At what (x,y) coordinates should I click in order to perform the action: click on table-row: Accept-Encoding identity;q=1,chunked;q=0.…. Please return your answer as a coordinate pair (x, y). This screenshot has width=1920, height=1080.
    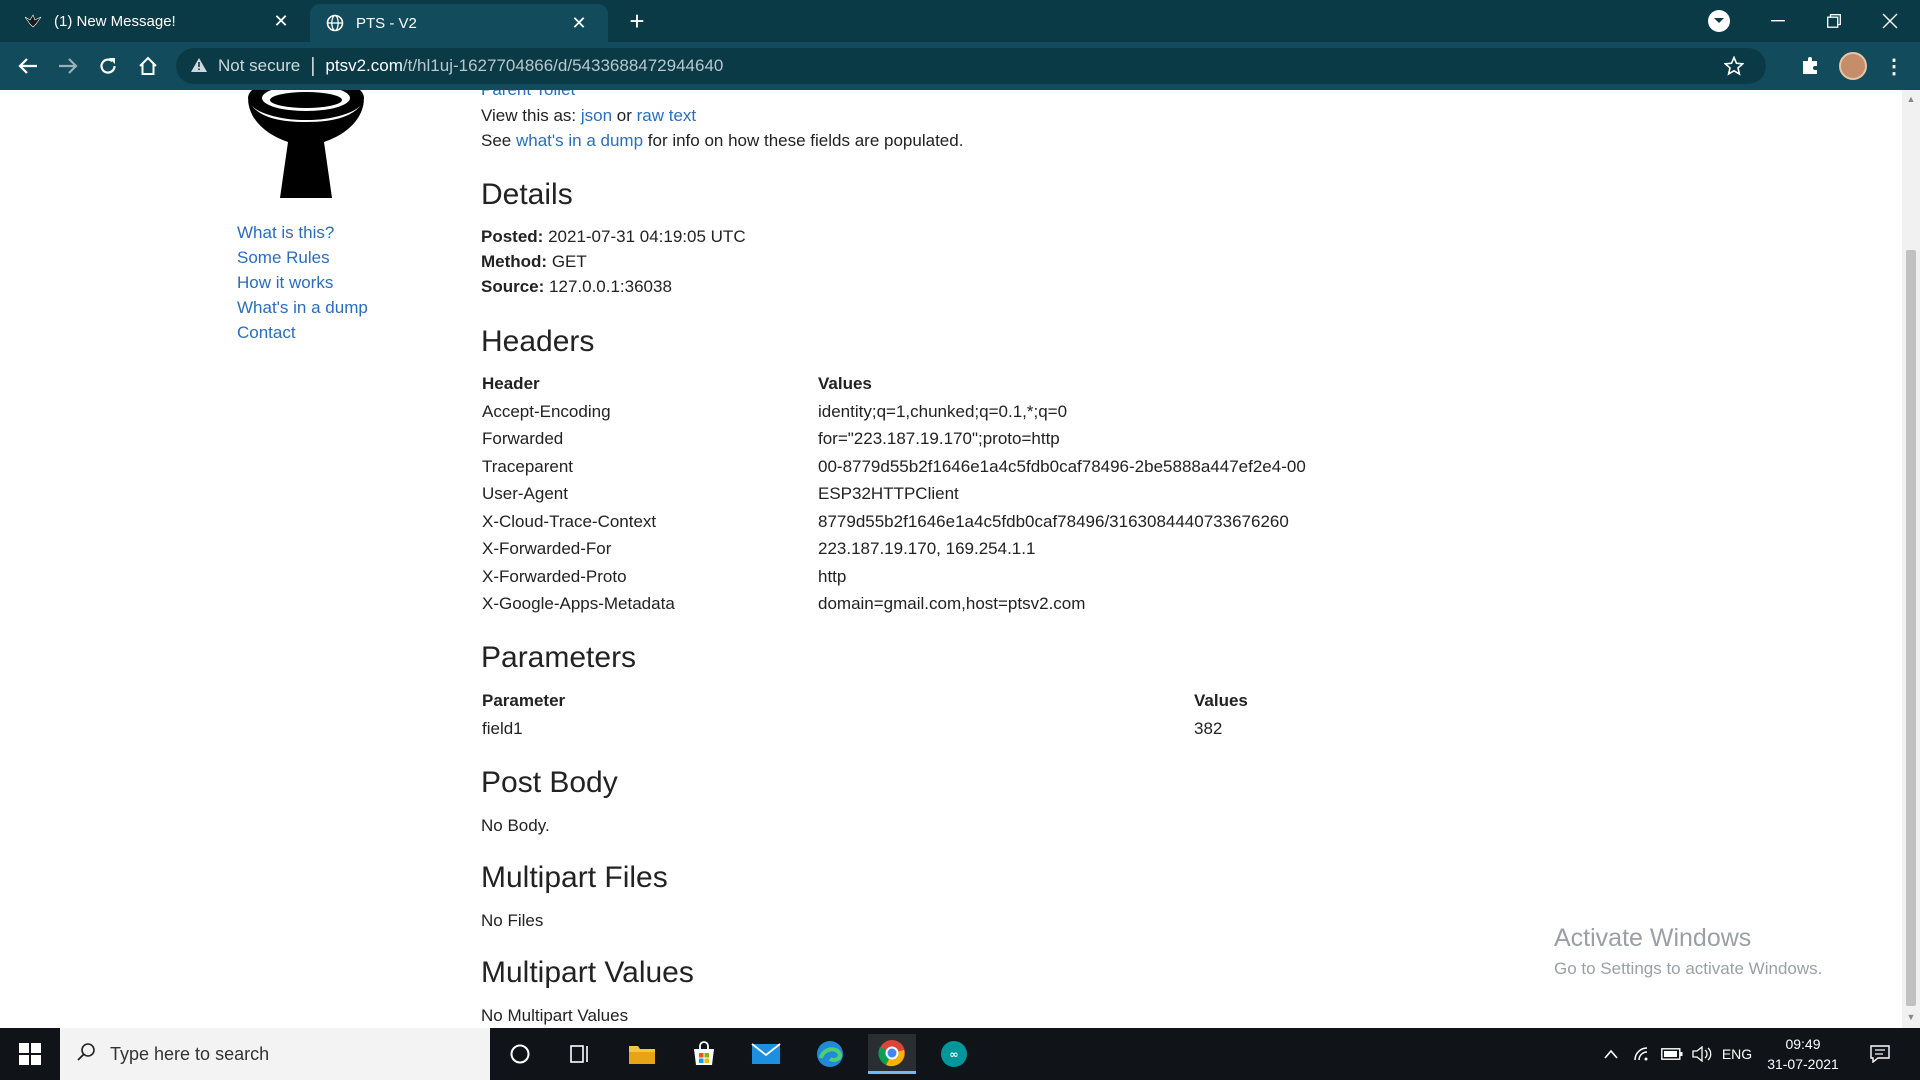
    Looking at the image, I should click on (1181, 416).